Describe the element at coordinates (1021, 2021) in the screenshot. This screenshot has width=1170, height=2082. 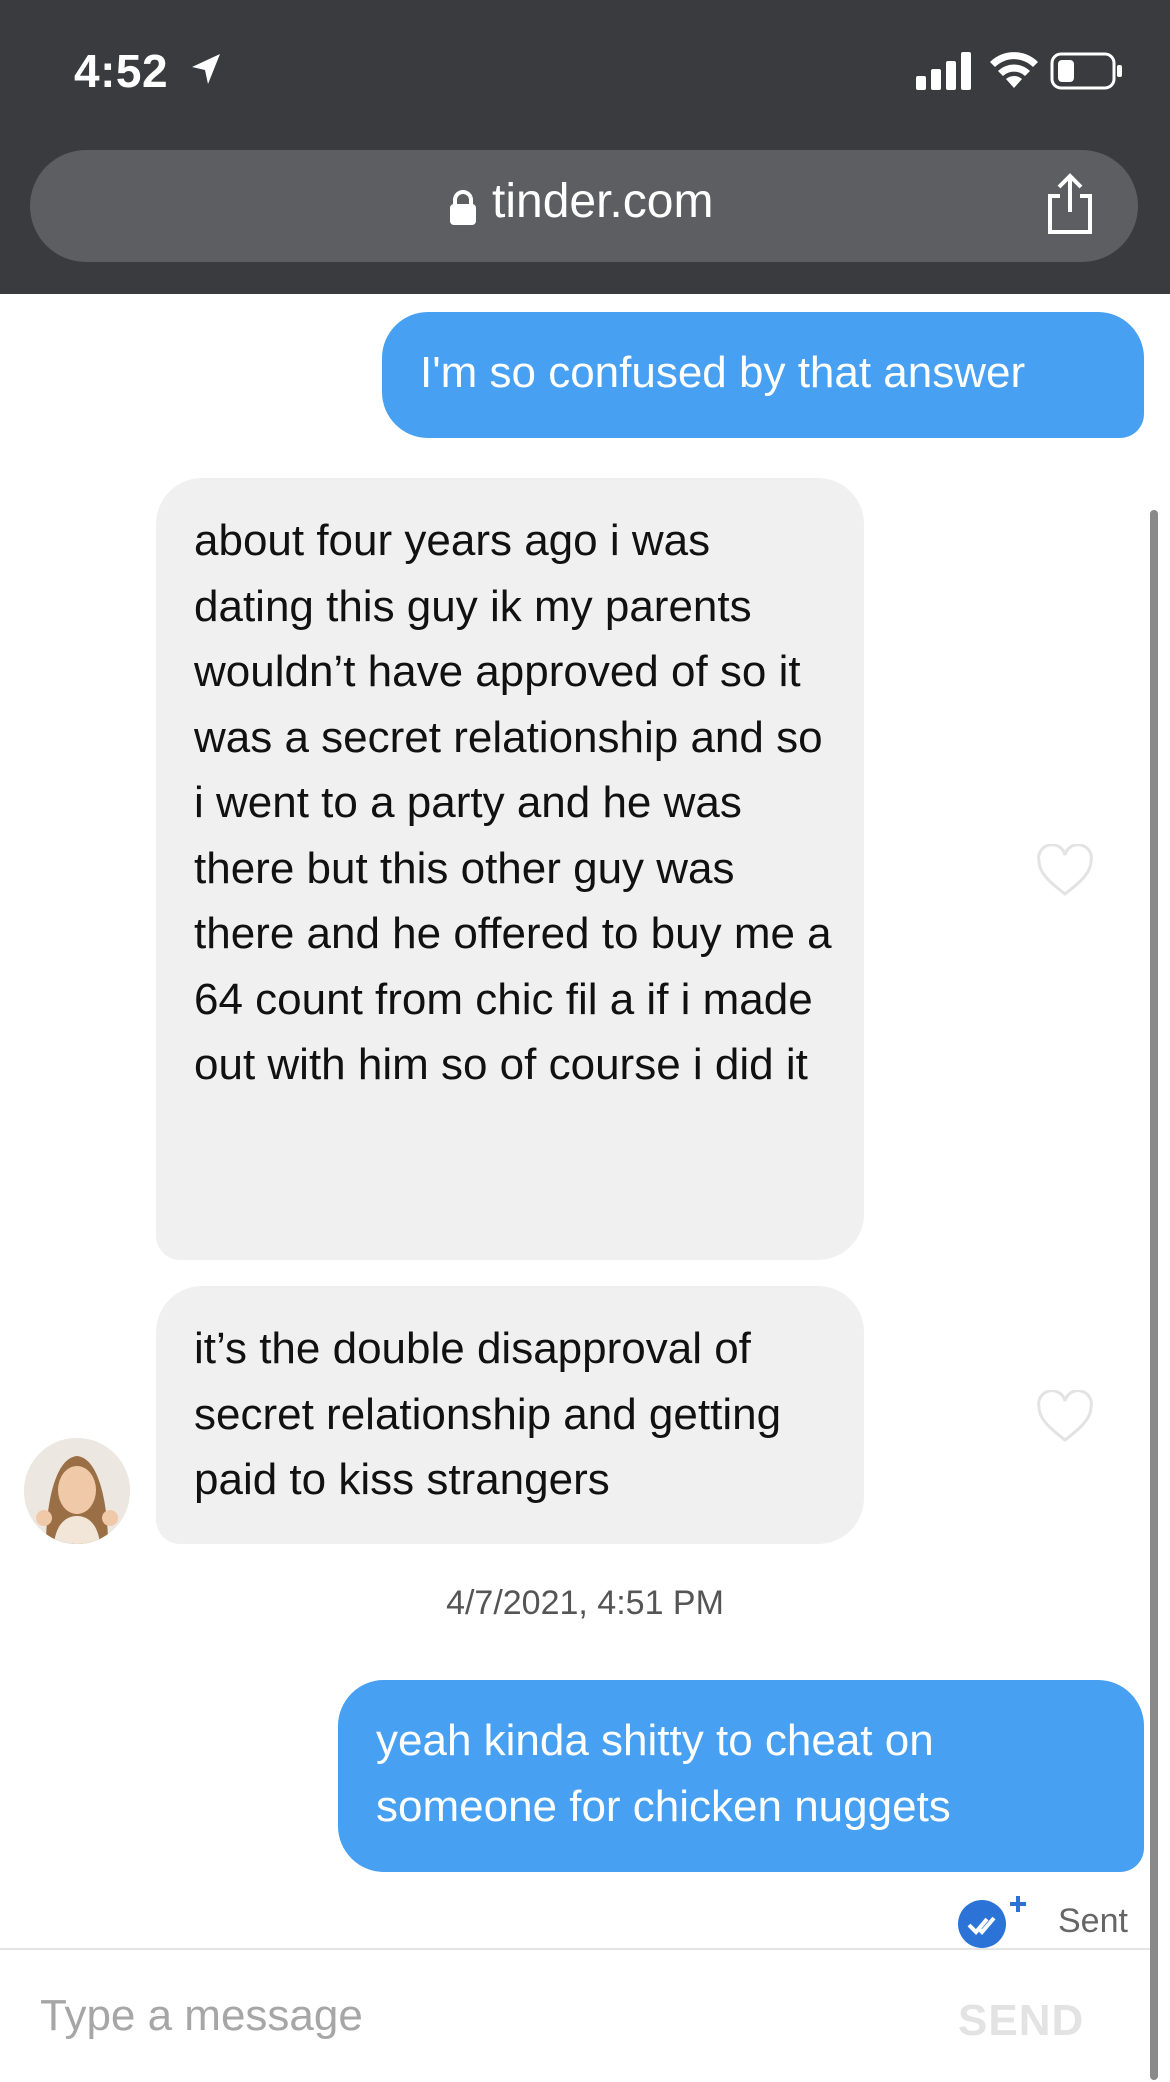
I see `send-button: SEND` at that location.